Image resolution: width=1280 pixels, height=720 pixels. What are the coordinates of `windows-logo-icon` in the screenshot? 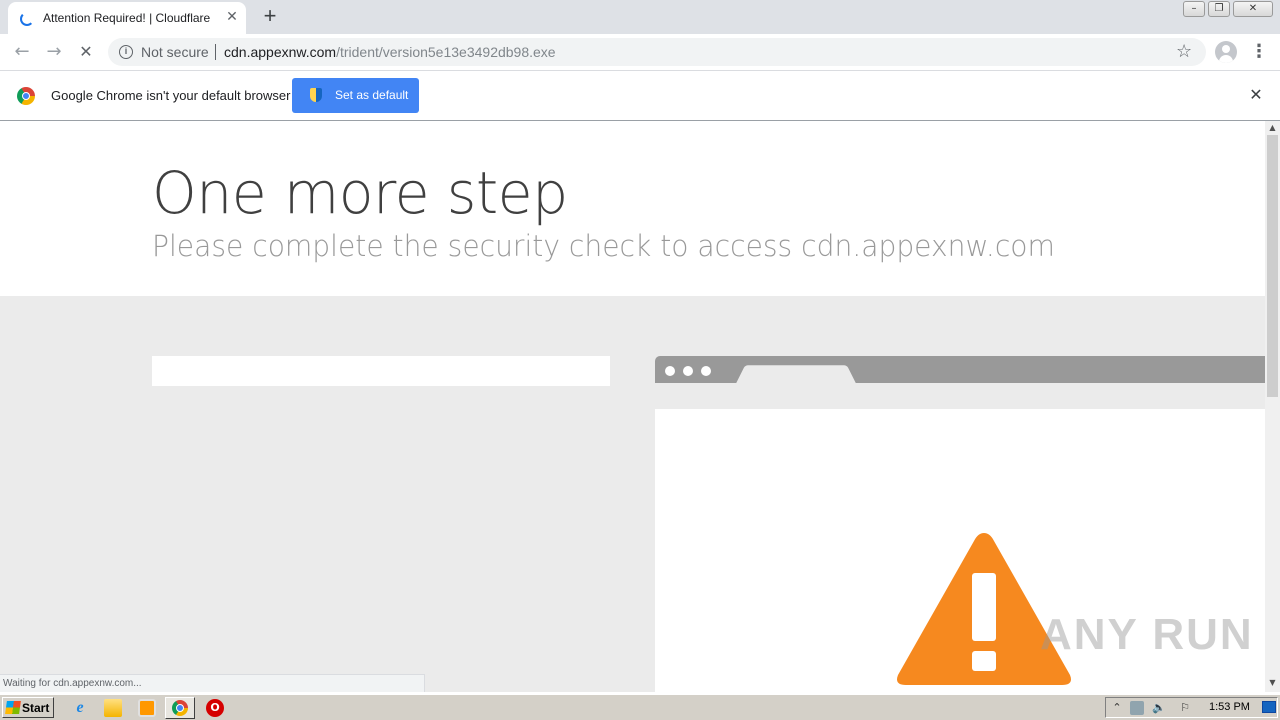 It's located at (13, 707).